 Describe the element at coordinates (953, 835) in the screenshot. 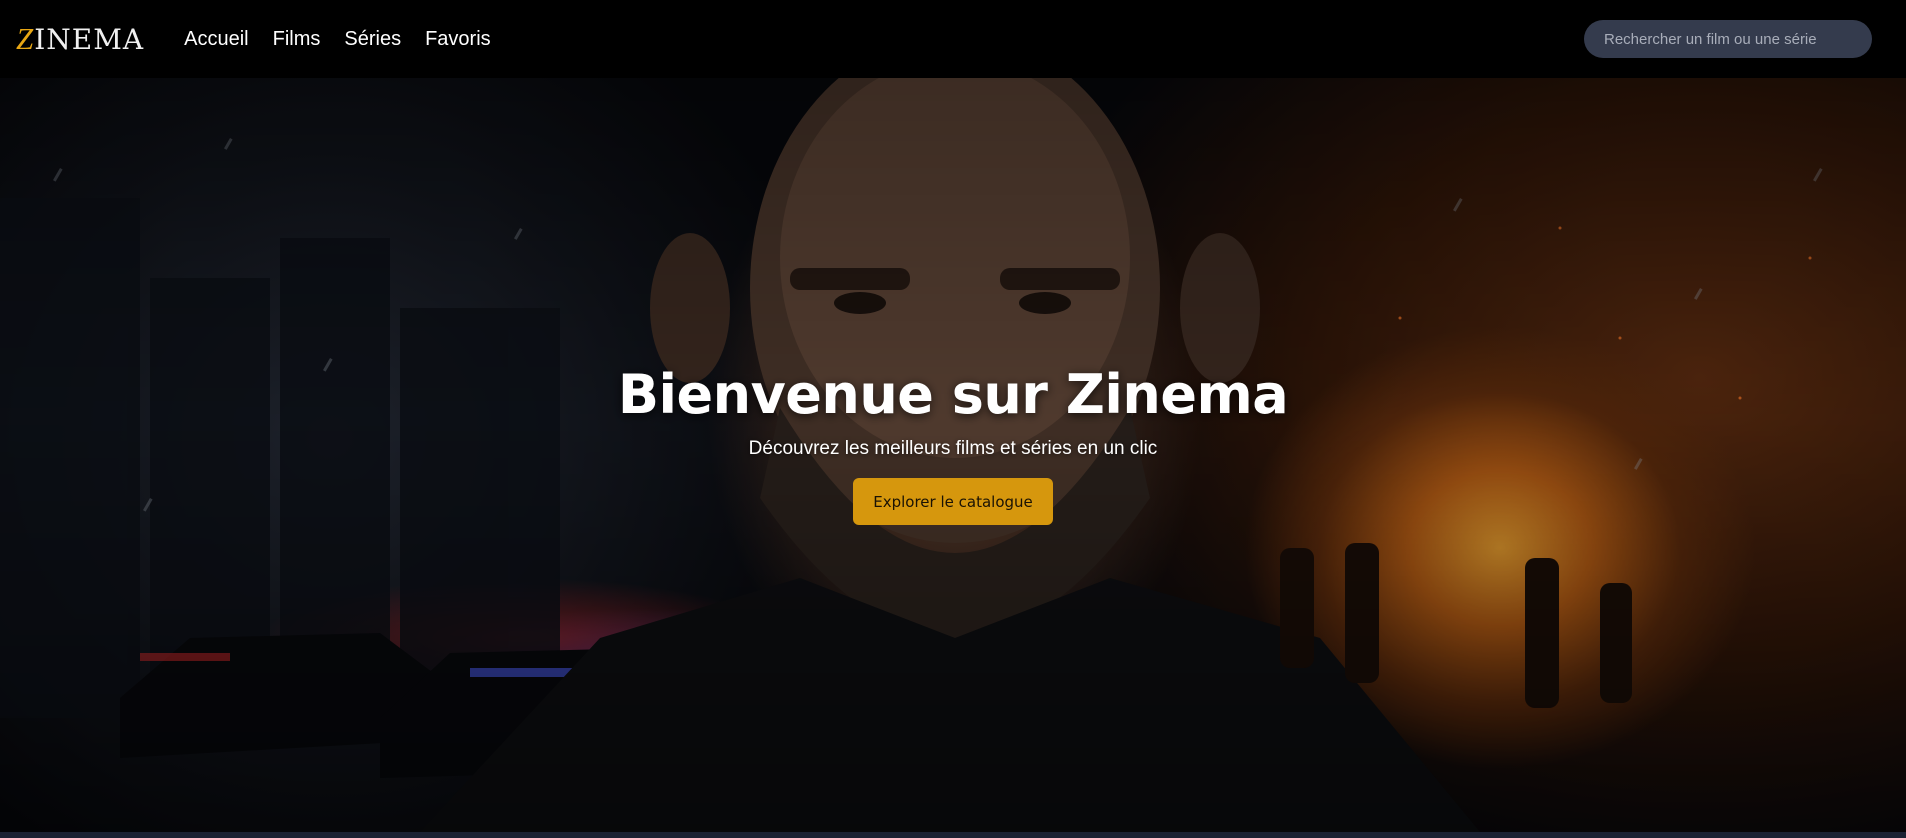

I see `page-bottom-strip` at that location.